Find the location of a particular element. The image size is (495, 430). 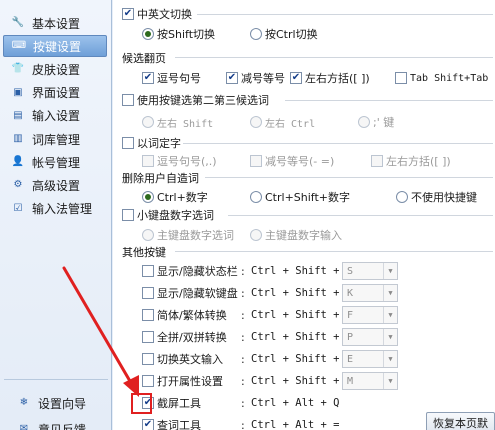

ctrl-shift-number-radio: Ctrl+Shift+数字 is located at coordinates (300, 197).